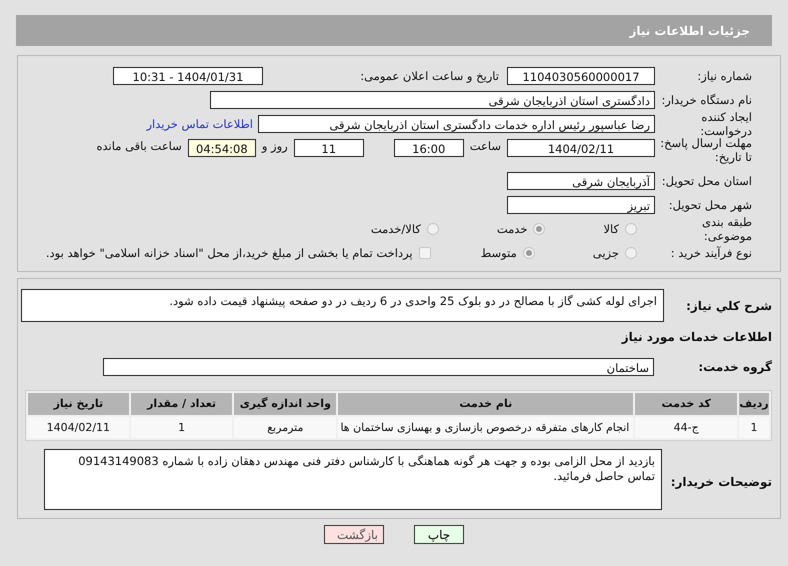 The height and width of the screenshot is (566, 788). I want to click on remaining-label: ساعت باقی مانده, so click(139, 146).